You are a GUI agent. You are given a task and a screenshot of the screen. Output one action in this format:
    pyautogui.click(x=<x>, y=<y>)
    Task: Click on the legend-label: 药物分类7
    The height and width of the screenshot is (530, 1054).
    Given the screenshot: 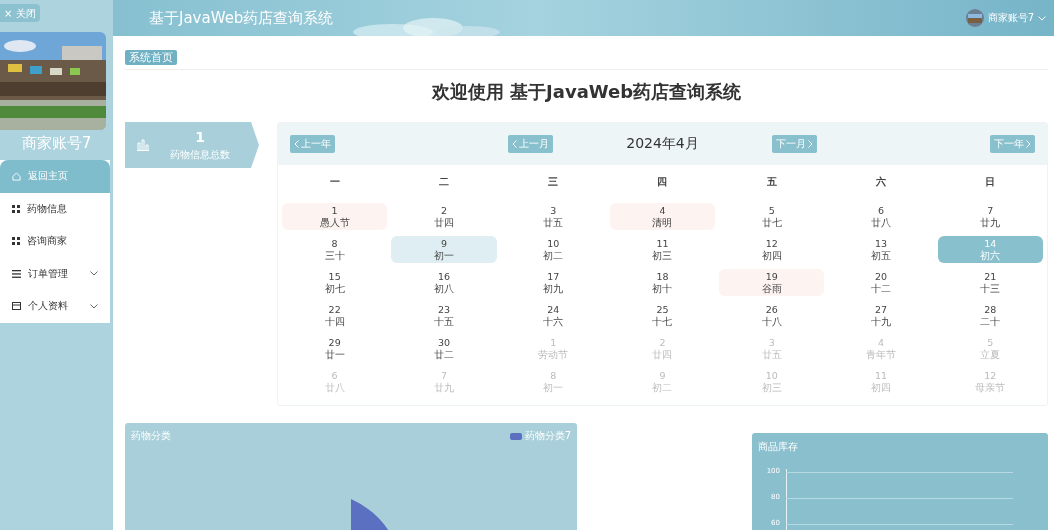 What is the action you would take?
    pyautogui.click(x=547, y=436)
    